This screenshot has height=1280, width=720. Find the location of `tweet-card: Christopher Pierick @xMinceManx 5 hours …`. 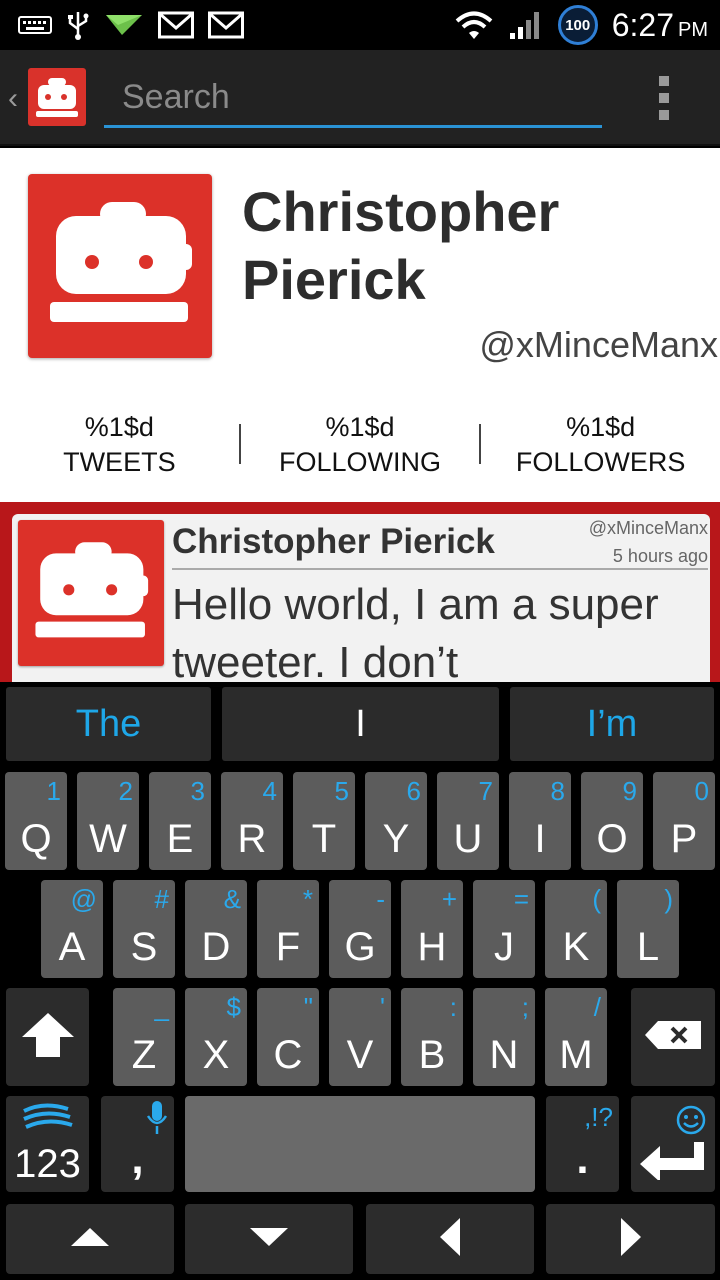

tweet-card: Christopher Pierick @xMinceManx 5 hours … is located at coordinates (361, 598).